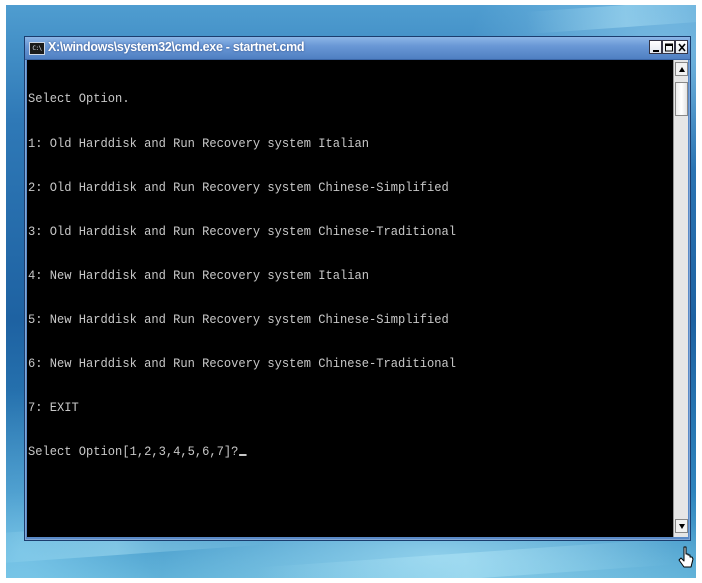 This screenshot has width=702, height=583. Describe the element at coordinates (655, 47) in the screenshot. I see `minimize-button` at that location.